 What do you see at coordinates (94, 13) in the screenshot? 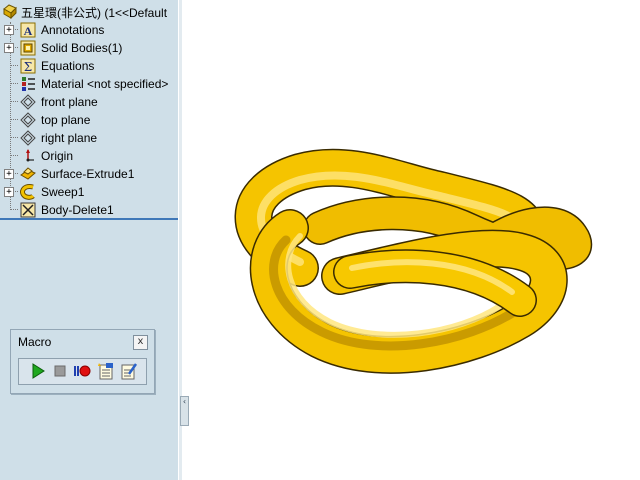
I see `tree-root-label: 五星環(非公式) (1<<Default` at bounding box center [94, 13].